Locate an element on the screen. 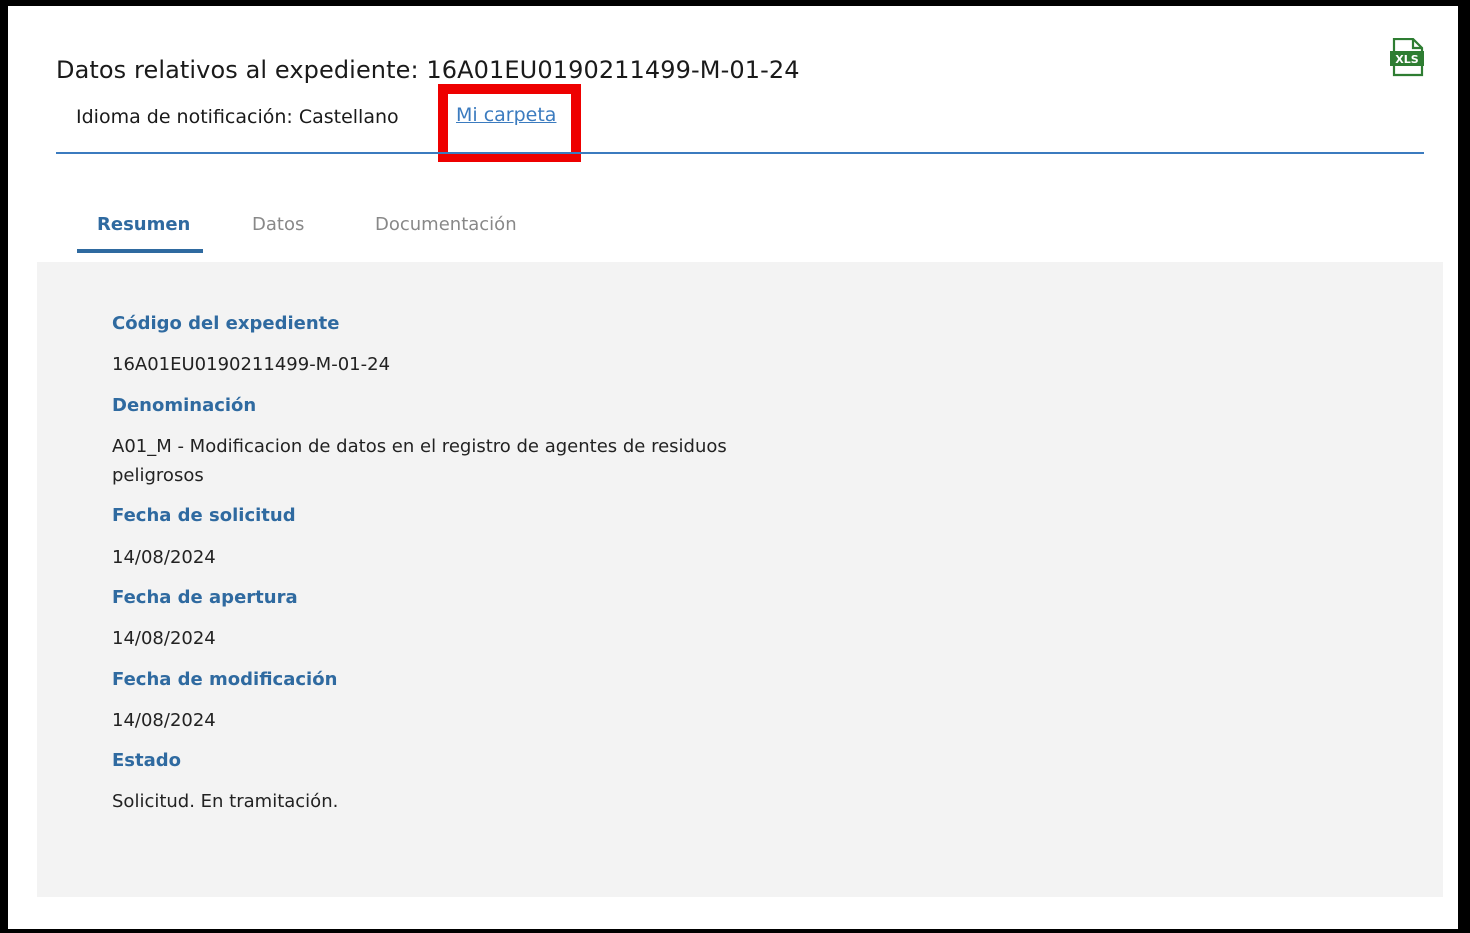 This screenshot has width=1470, height=933. field-value-codigo: 16A01EU0190211499-M-01-24 is located at coordinates (251, 364).